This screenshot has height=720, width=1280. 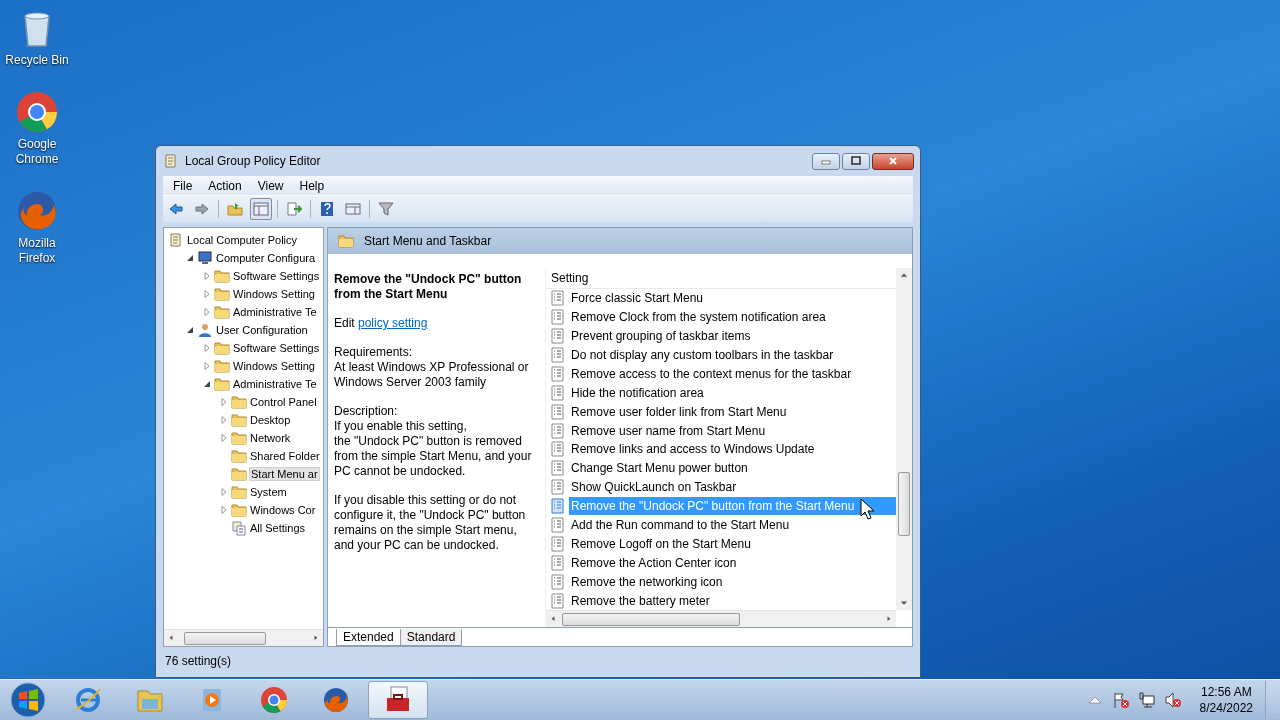 I want to click on tree-item: Local Computer Policy, so click(x=242, y=240).